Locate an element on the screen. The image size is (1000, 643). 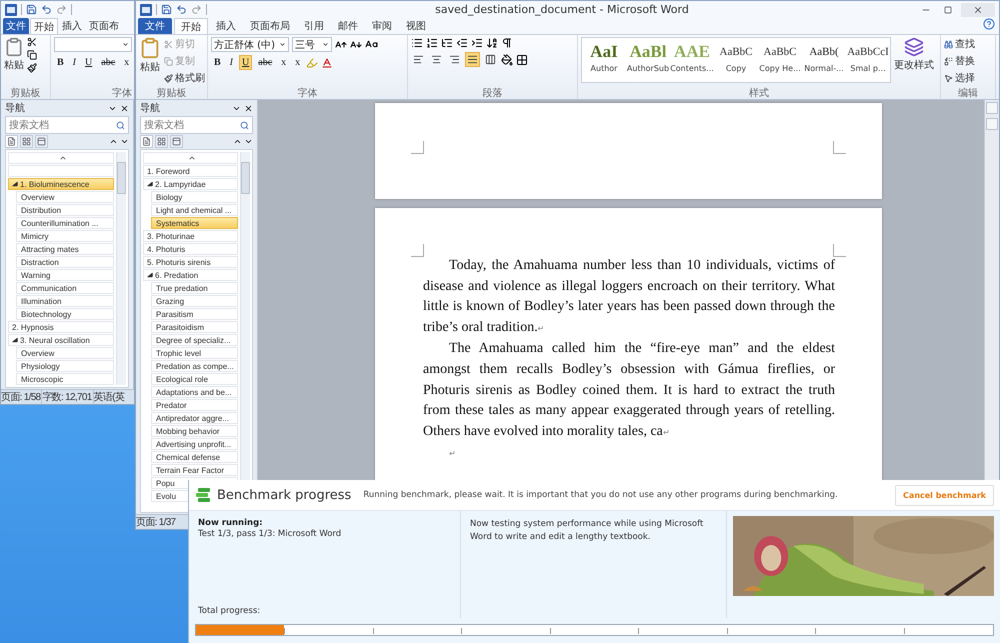
status-item: 字数: 12,701 is located at coordinates (68, 397).